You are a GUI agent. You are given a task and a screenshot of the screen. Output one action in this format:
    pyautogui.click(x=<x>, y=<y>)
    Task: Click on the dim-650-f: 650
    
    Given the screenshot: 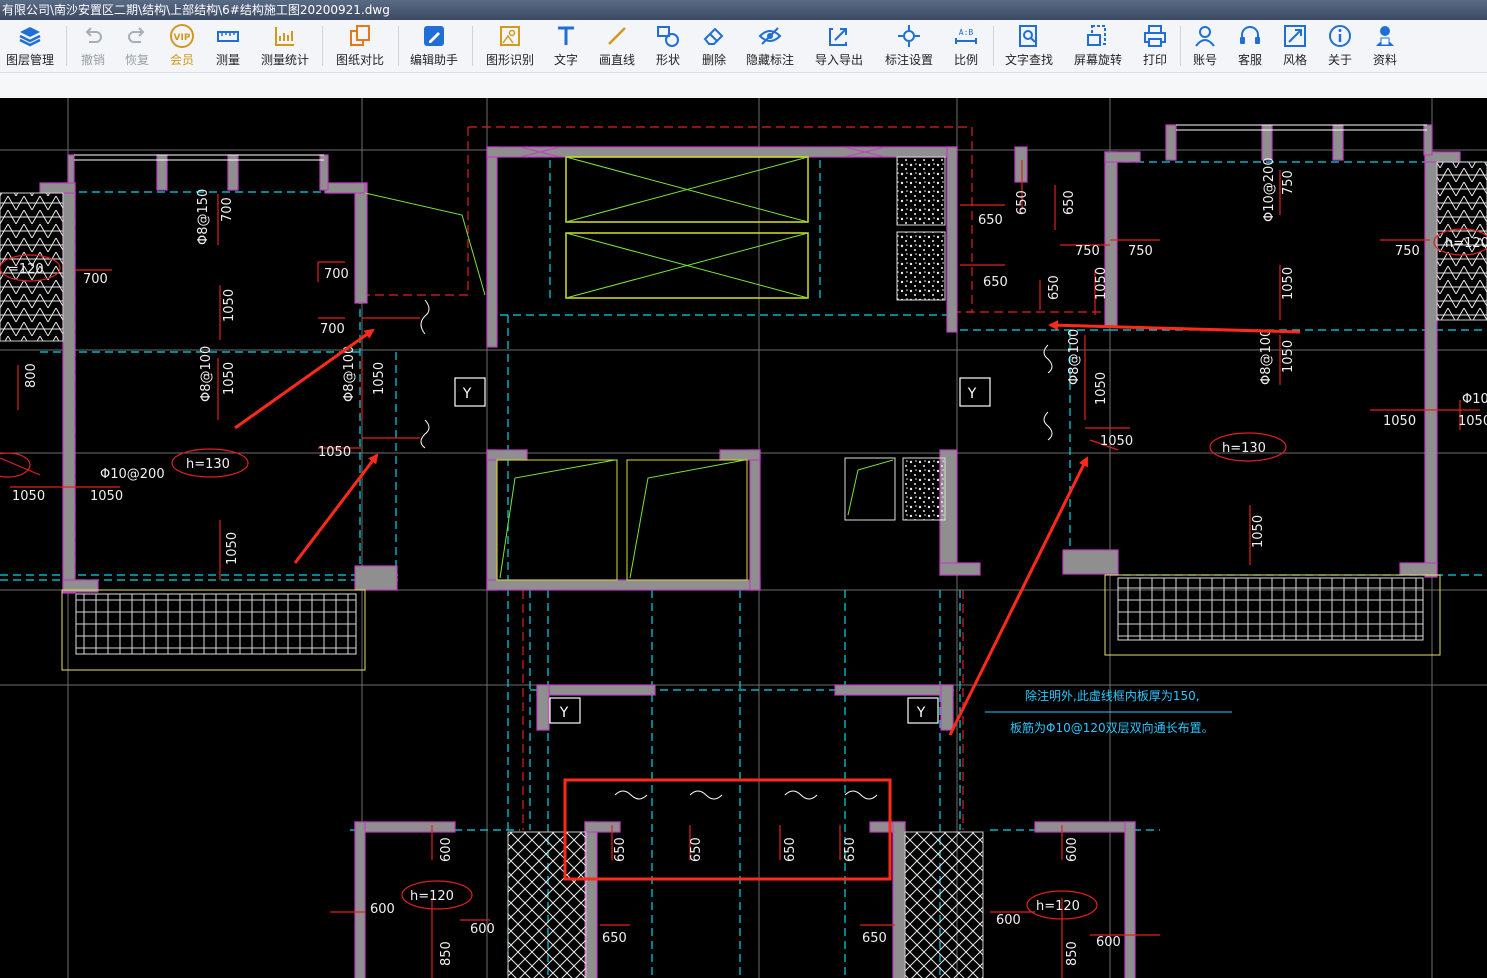 What is the action you would take?
    pyautogui.click(x=1069, y=202)
    